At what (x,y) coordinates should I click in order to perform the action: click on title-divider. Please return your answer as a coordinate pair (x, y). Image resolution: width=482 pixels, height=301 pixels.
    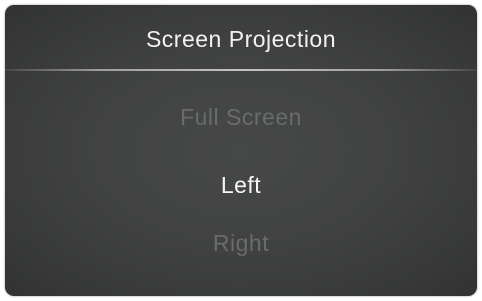
    Looking at the image, I should click on (241, 70).